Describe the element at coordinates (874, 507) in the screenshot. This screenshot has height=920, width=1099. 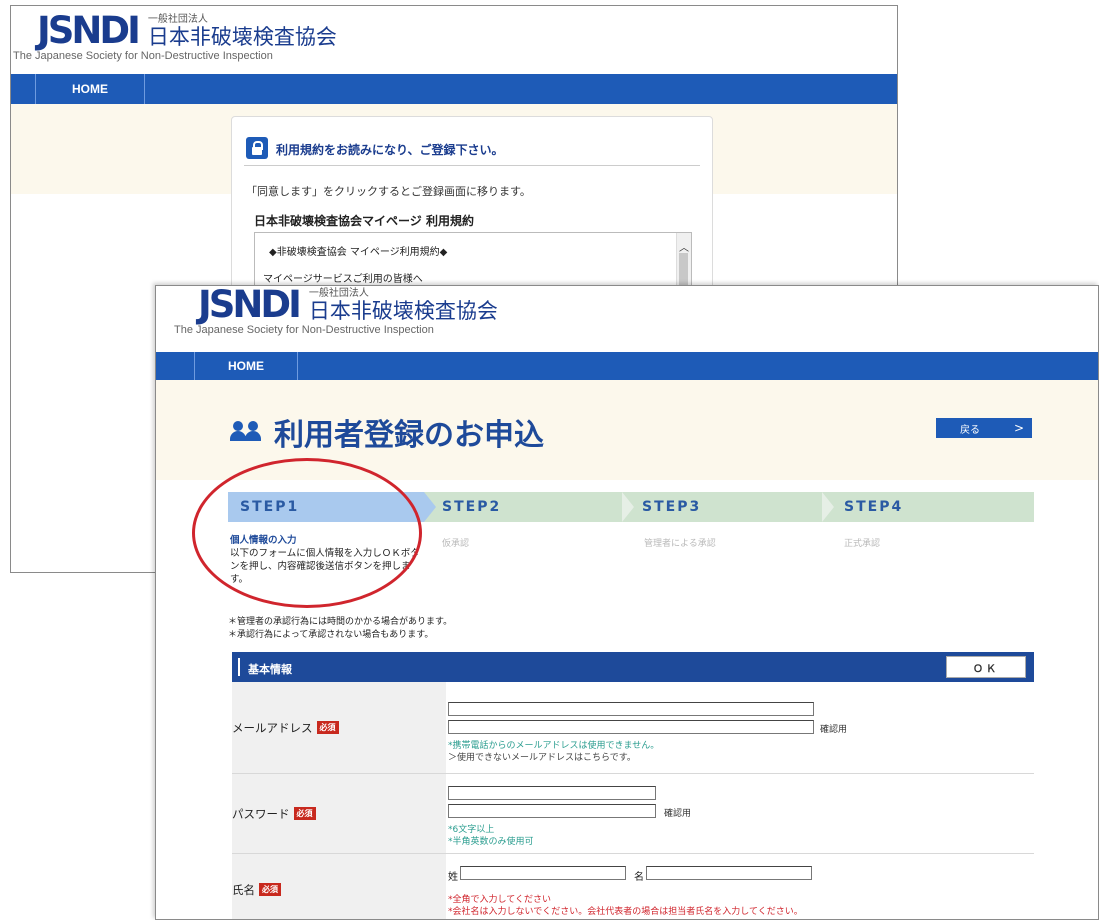
I see `step-label: STEP4` at that location.